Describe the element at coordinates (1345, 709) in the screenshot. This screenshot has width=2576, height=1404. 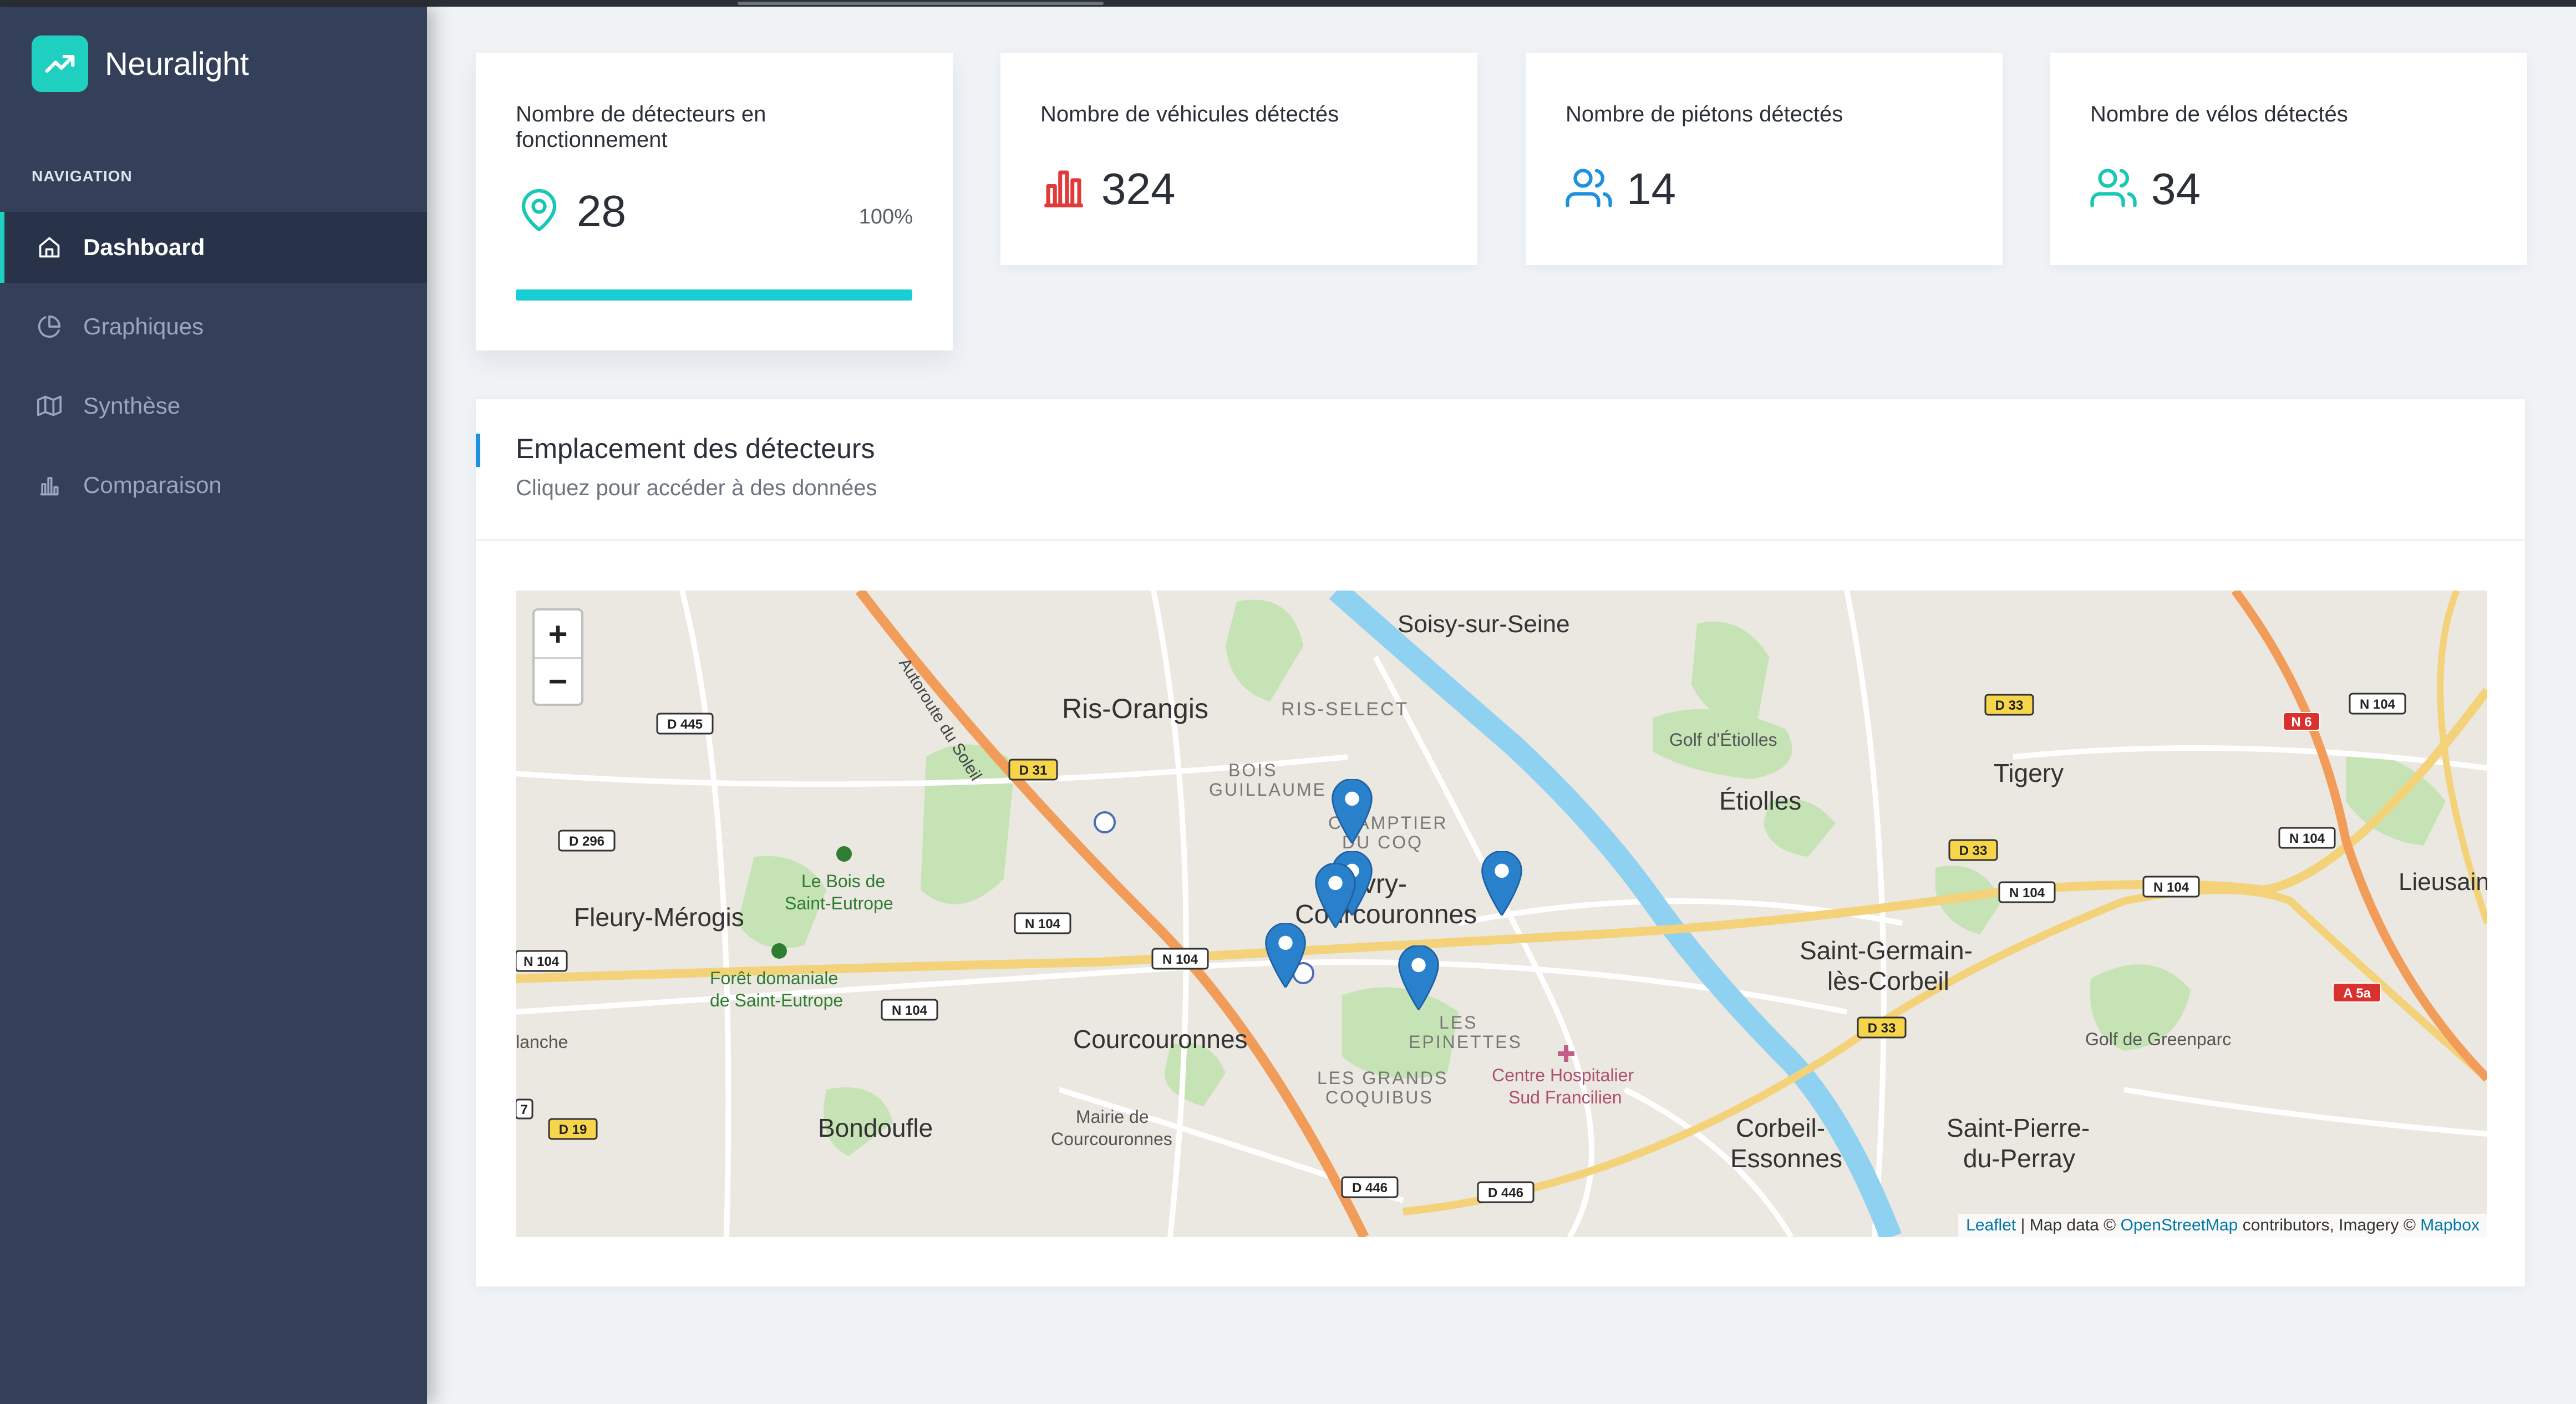
I see `map-label: RIS-SELECT` at that location.